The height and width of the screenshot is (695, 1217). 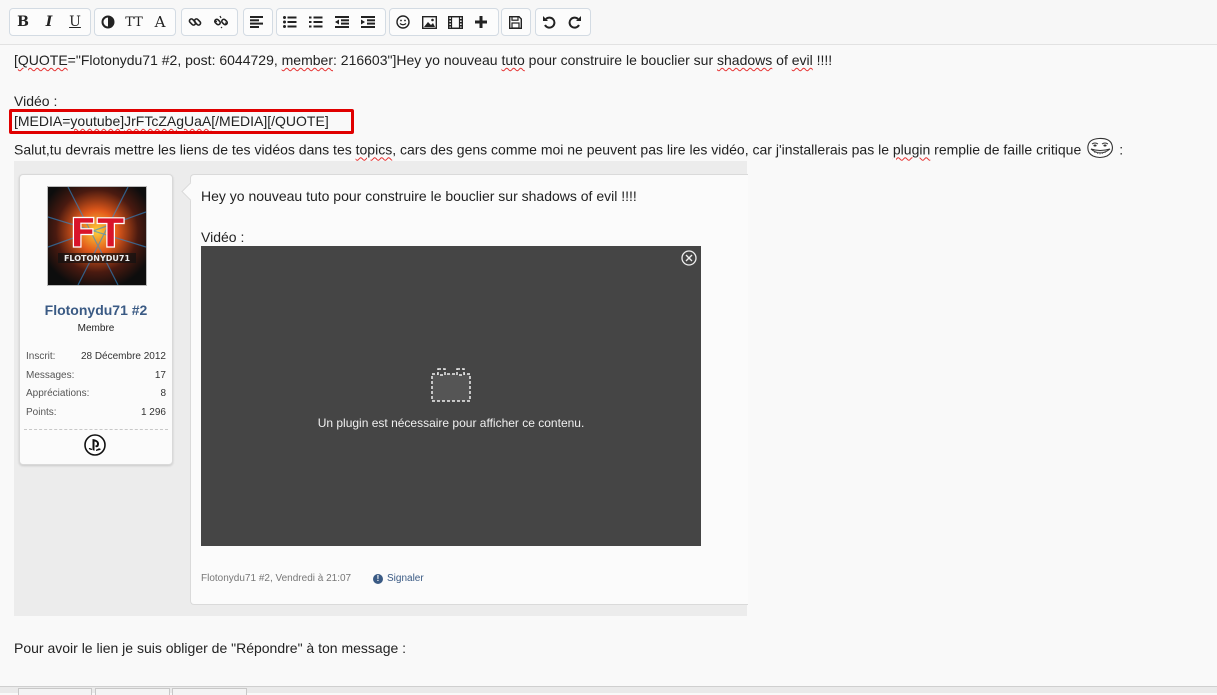 I want to click on stat-points: Points: 1 296, so click(x=96, y=412).